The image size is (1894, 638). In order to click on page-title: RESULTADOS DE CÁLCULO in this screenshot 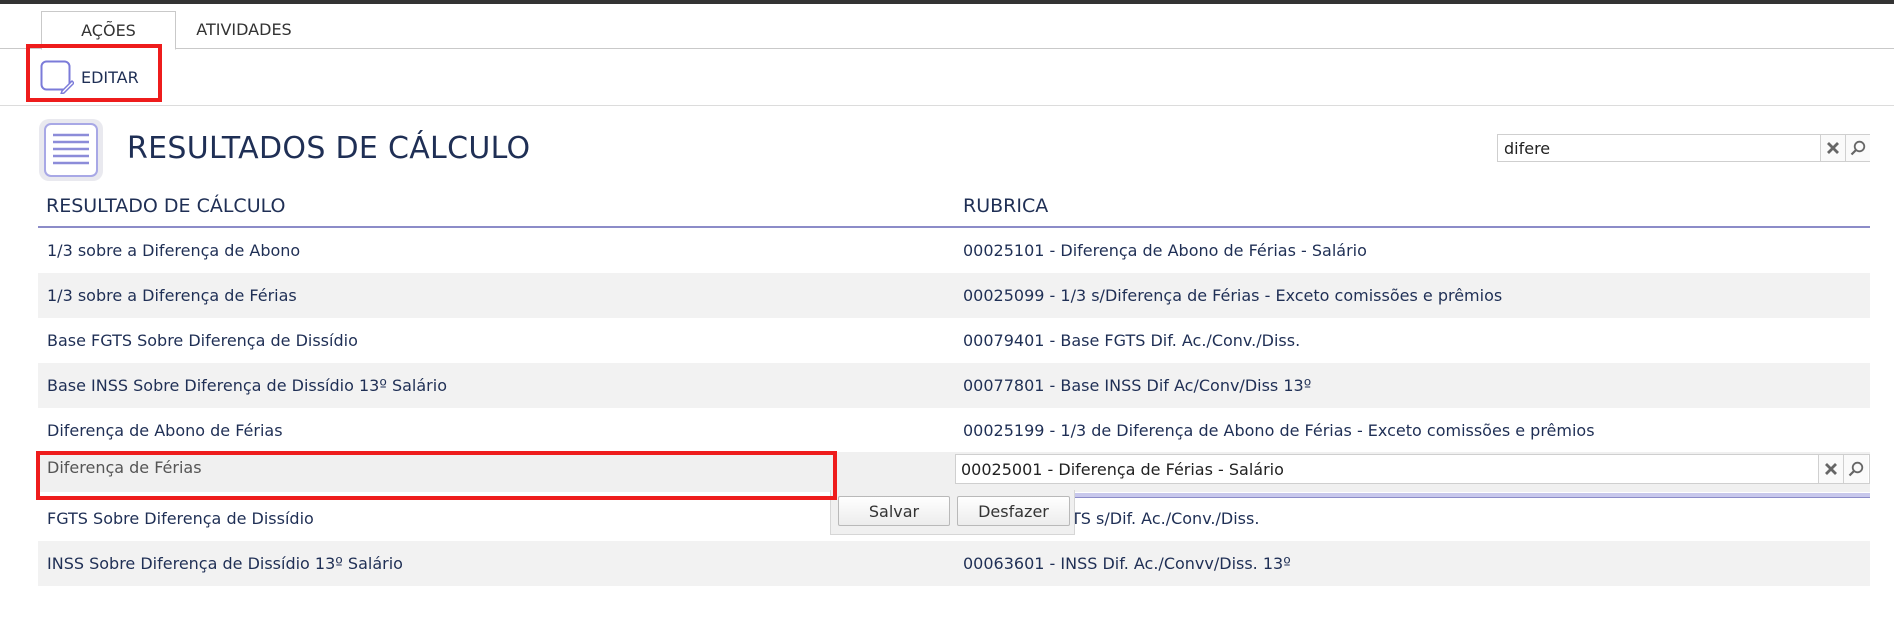, I will do `click(329, 148)`.